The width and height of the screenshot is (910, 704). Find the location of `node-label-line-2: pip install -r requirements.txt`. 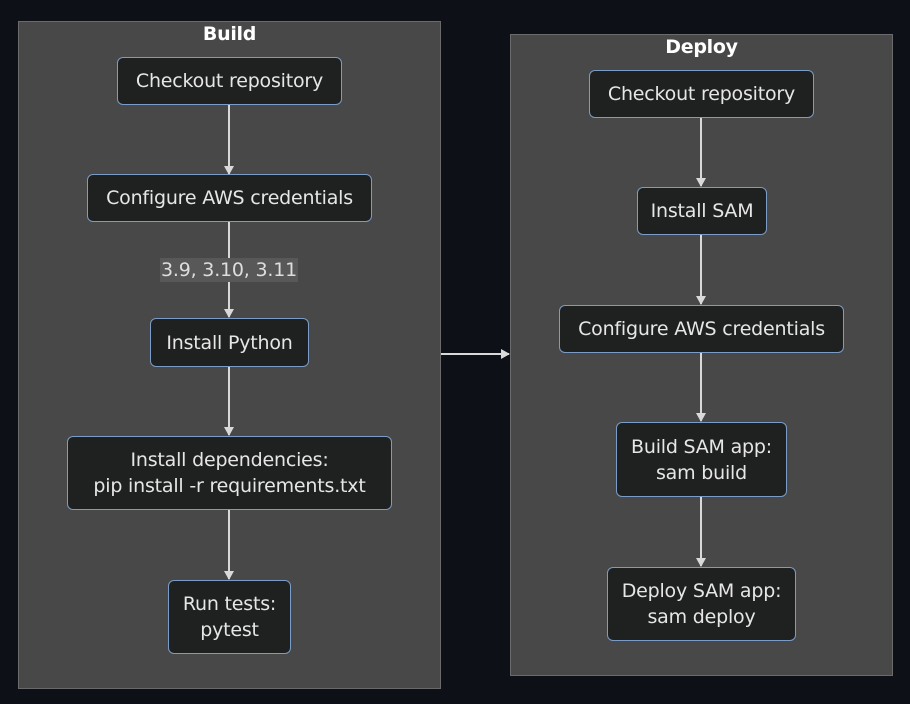

node-label-line-2: pip install -r requirements.txt is located at coordinates (229, 486).